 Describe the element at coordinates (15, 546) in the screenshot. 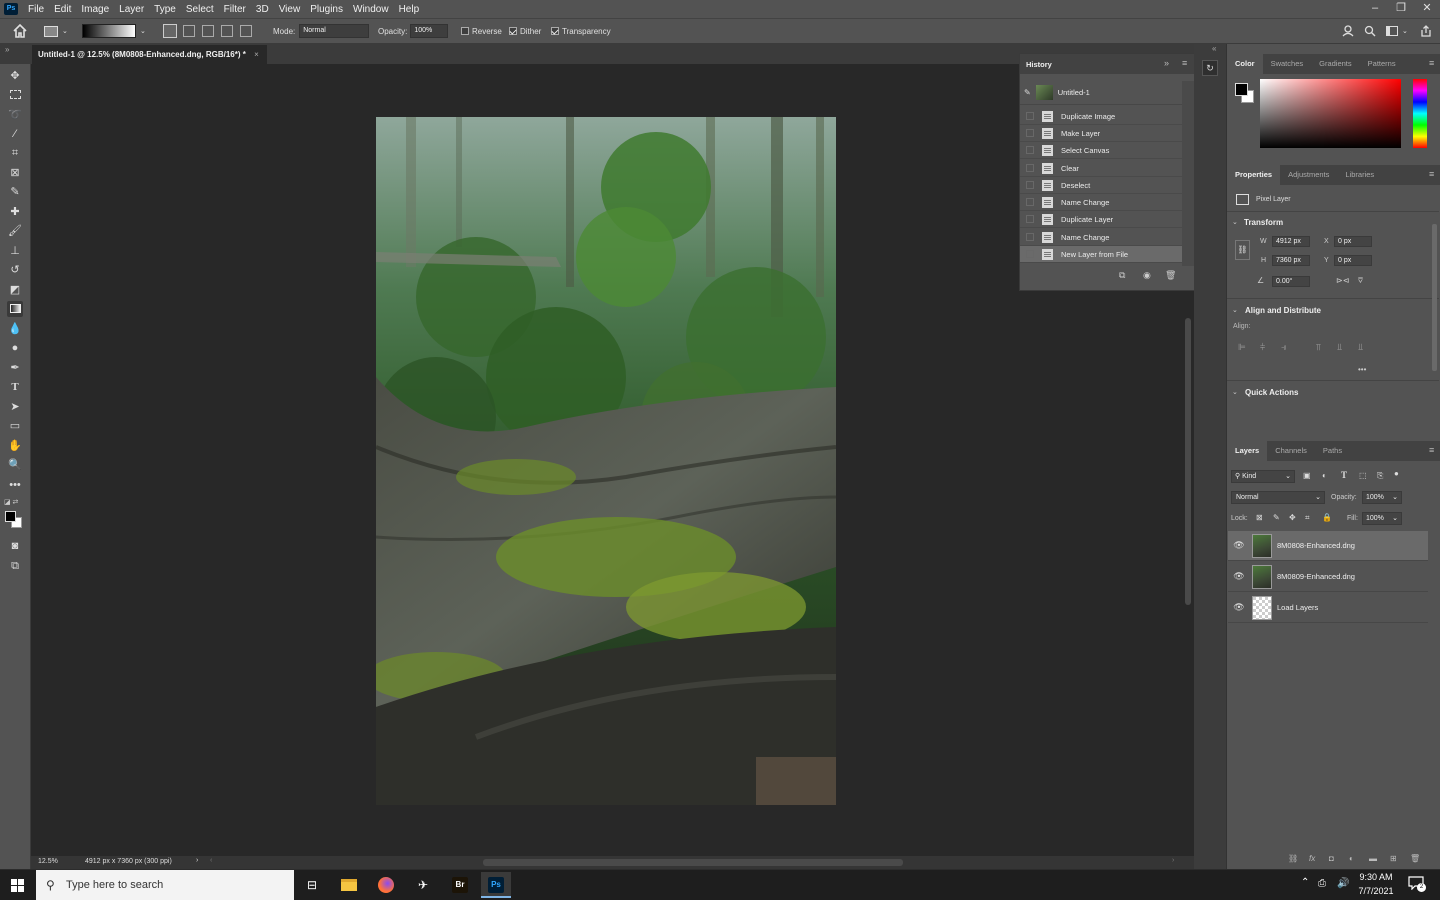

I see `quick-mask-icon: ◙` at that location.